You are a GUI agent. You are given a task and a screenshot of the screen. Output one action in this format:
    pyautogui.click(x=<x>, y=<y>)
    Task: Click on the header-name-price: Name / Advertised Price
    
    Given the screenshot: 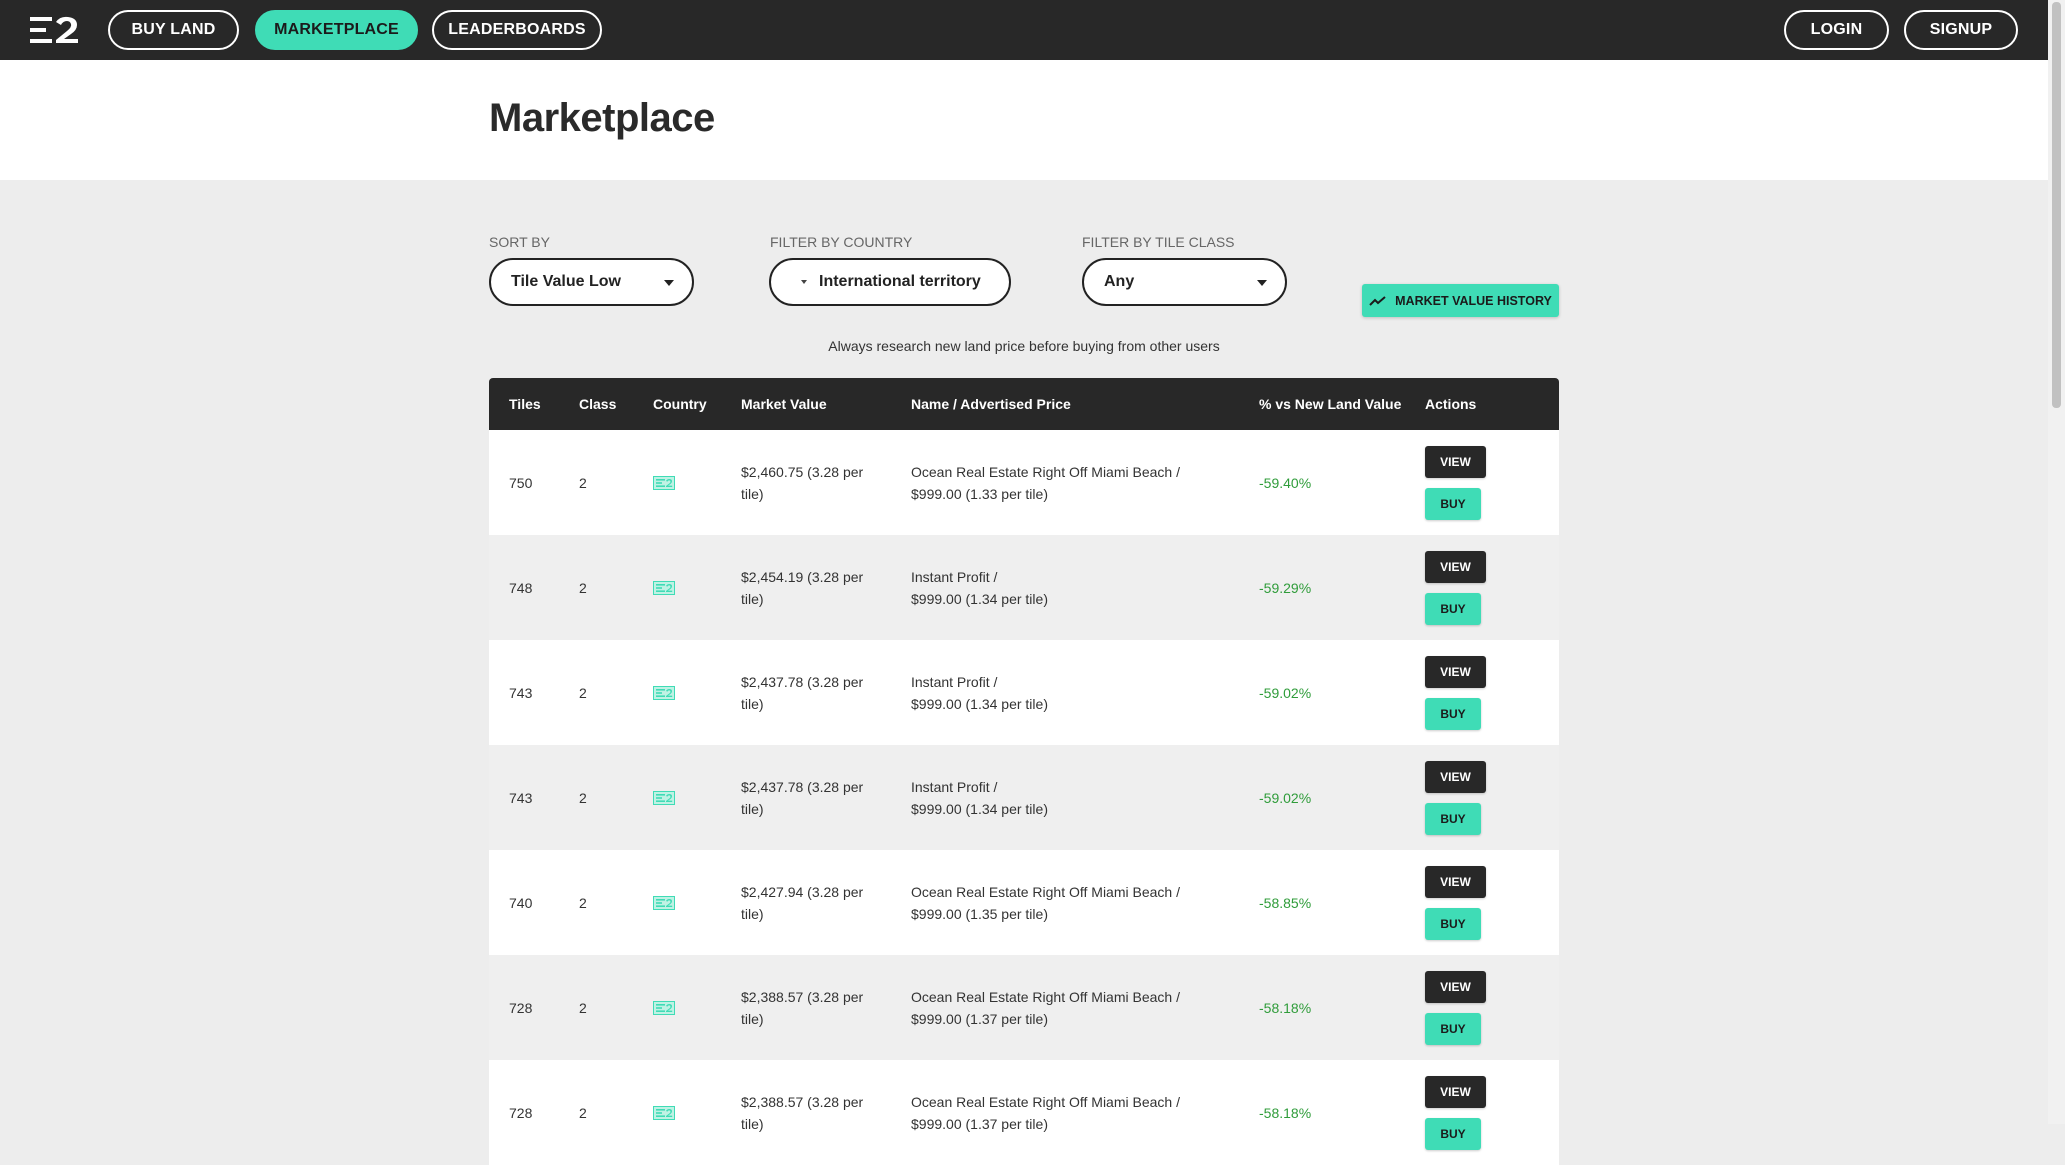 What is the action you would take?
    pyautogui.click(x=991, y=404)
    